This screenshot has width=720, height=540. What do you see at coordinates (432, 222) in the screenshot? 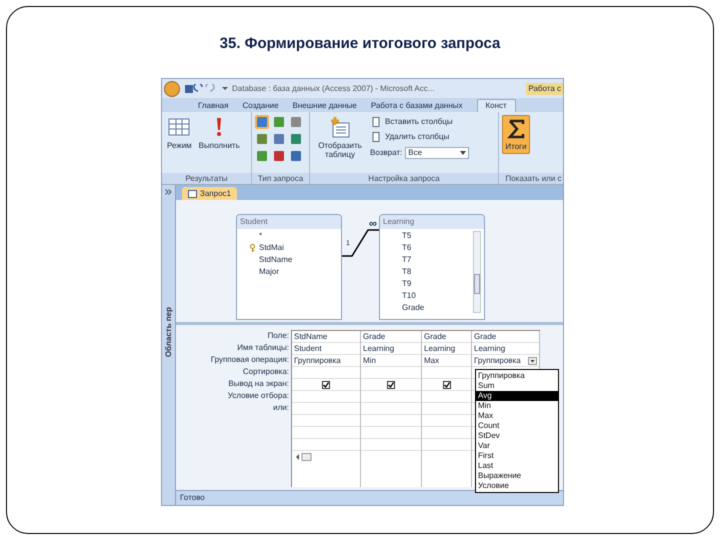
I see `table-box-title: Learning` at bounding box center [432, 222].